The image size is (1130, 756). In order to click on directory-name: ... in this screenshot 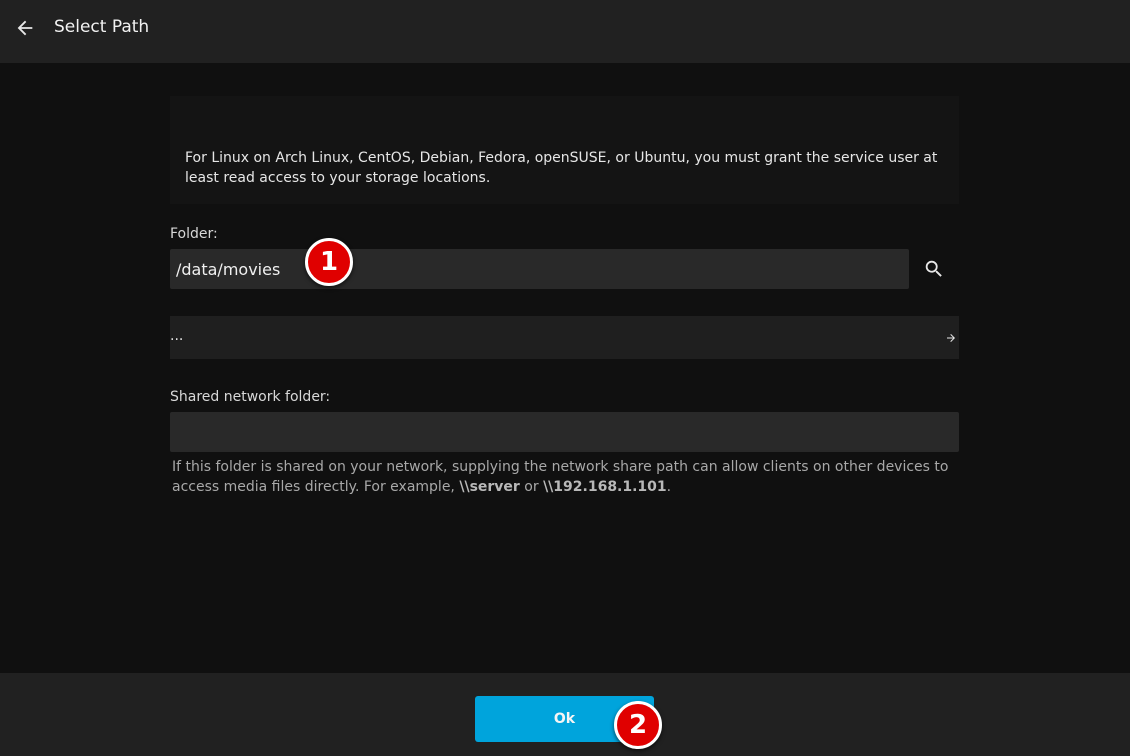, I will do `click(177, 336)`.